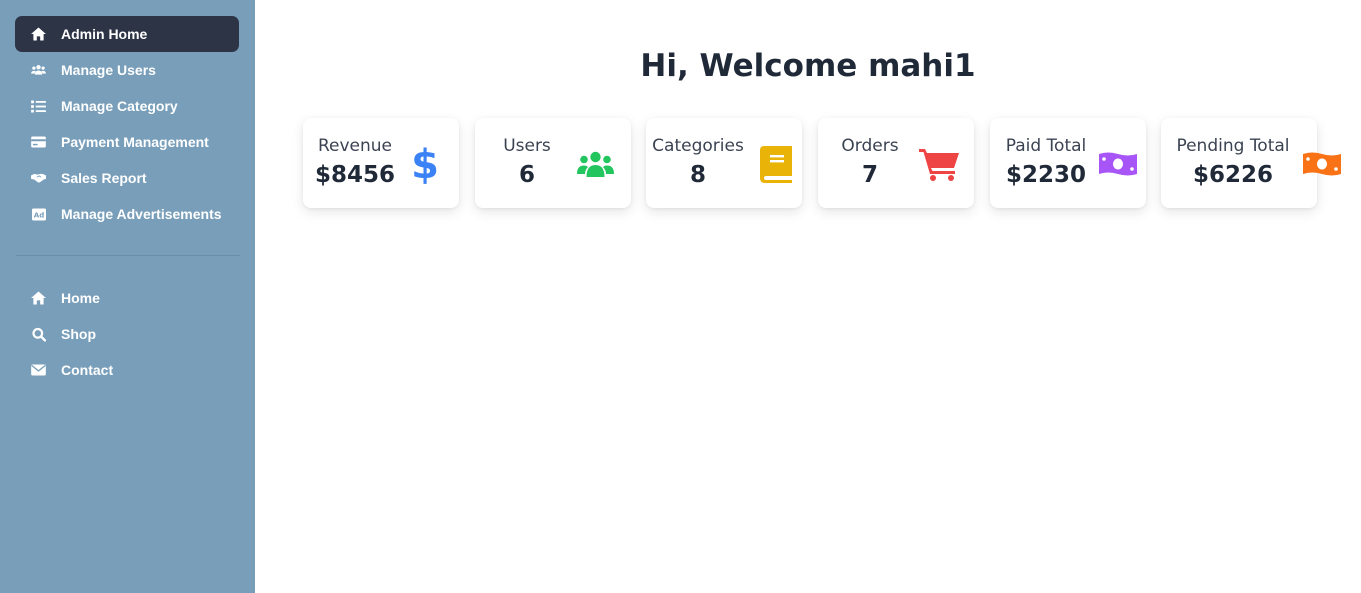 The height and width of the screenshot is (593, 1361). I want to click on sidebar-item-manage-users: Manage Users, so click(127, 70).